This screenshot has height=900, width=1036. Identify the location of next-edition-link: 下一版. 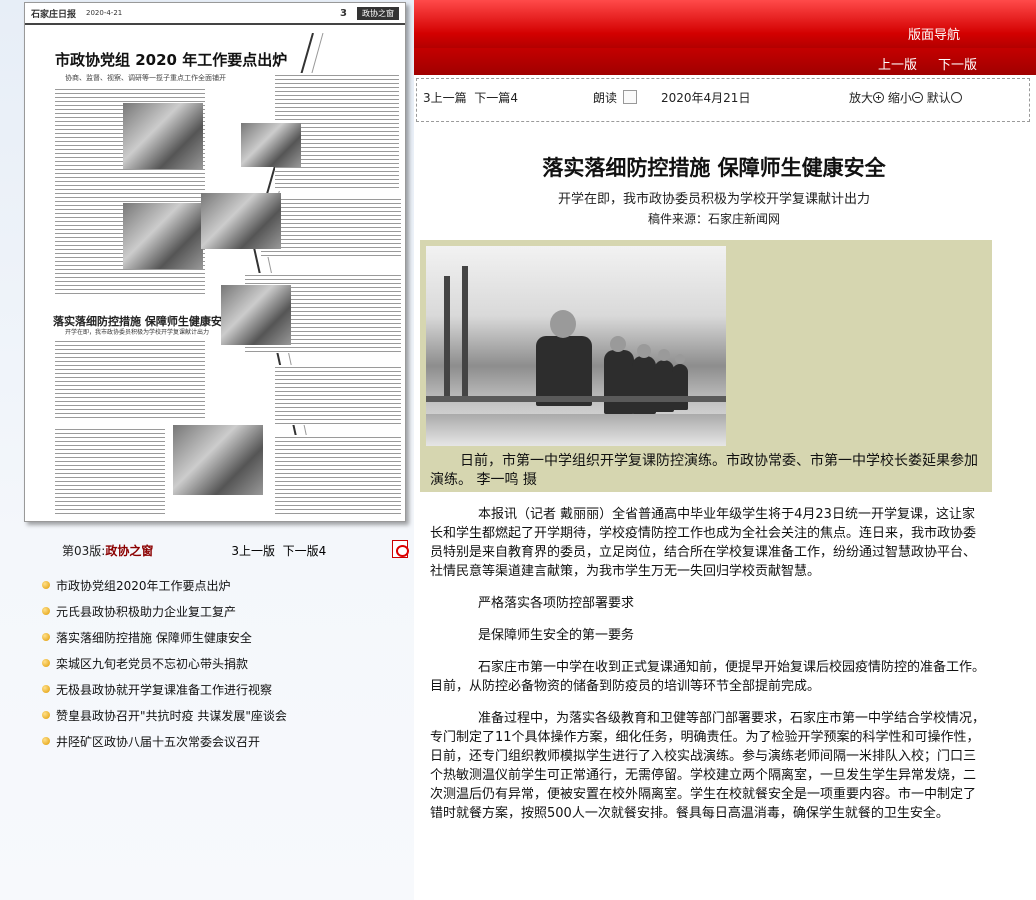
(957, 63).